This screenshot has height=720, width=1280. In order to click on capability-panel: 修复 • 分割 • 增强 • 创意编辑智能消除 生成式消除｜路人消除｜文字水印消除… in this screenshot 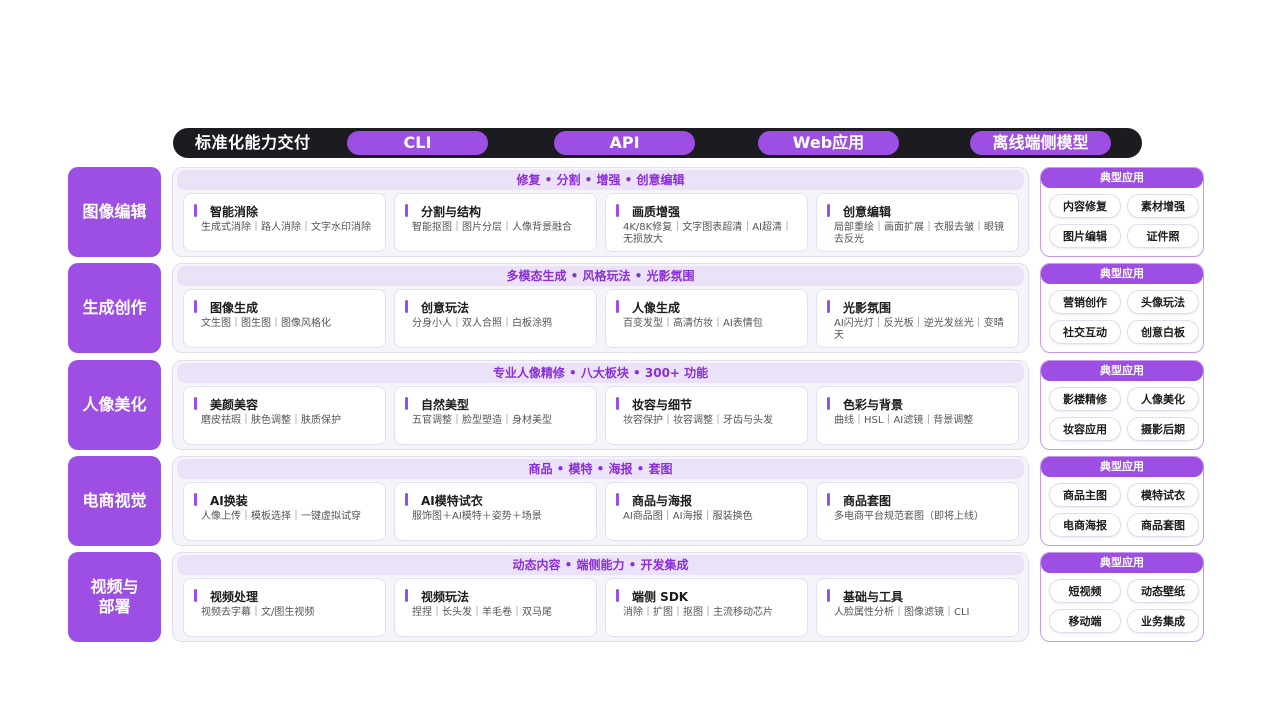, I will do `click(600, 212)`.